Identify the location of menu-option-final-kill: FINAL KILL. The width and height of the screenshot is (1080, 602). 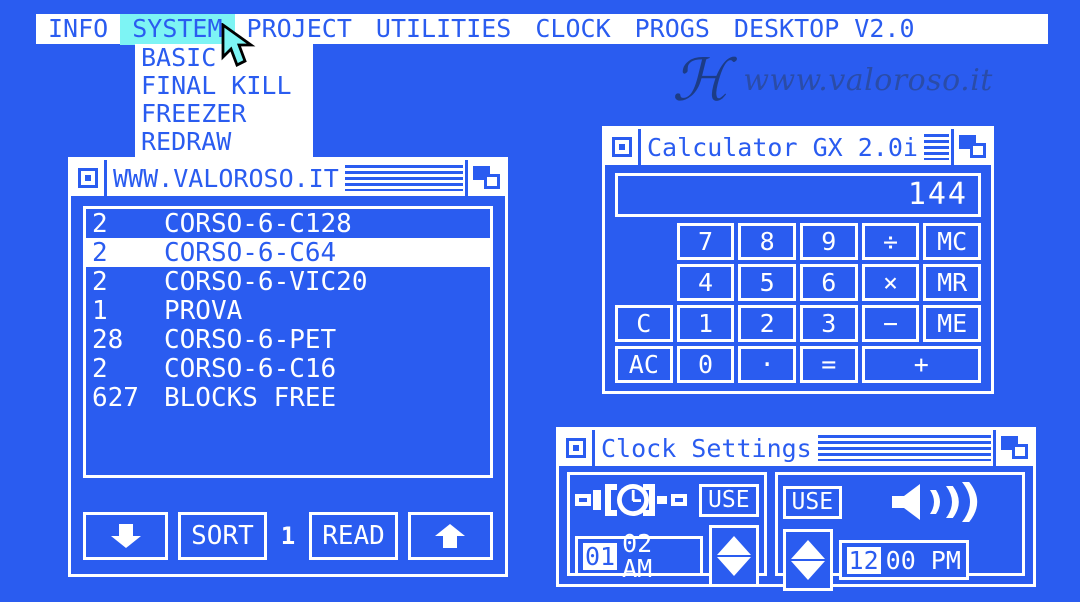
(227, 86).